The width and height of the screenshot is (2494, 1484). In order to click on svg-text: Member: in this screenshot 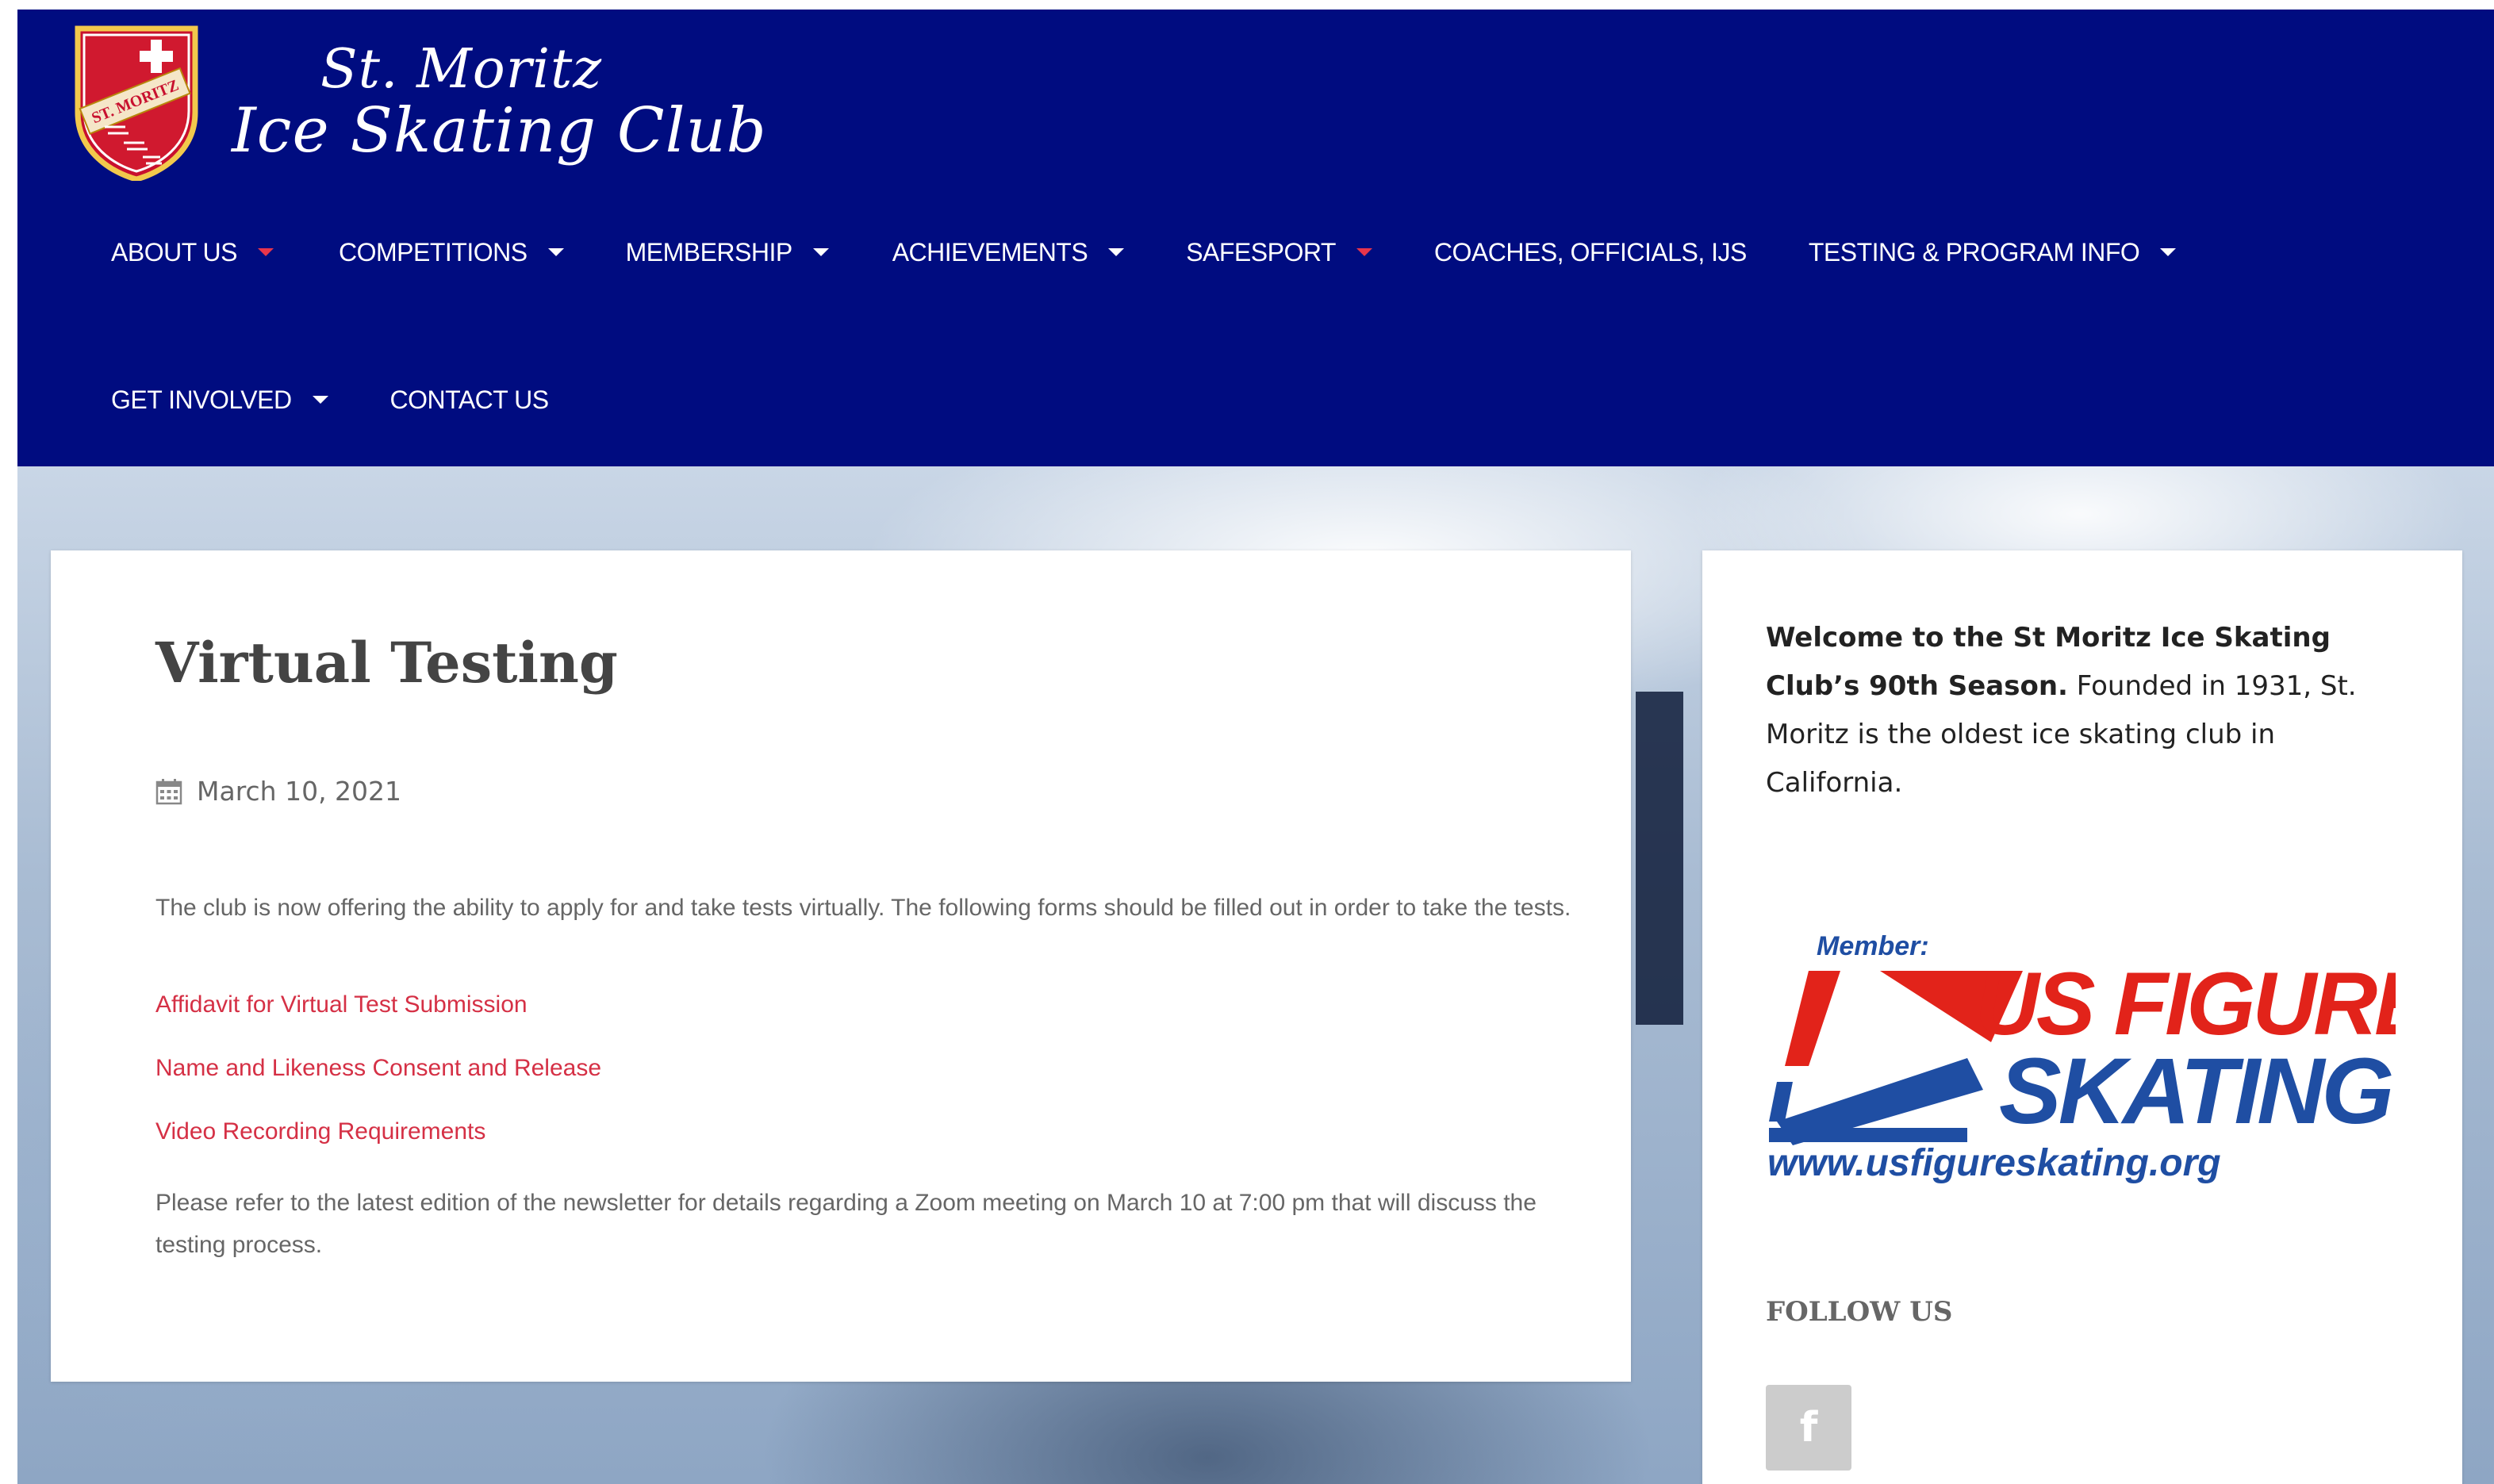, I will do `click(1873, 946)`.